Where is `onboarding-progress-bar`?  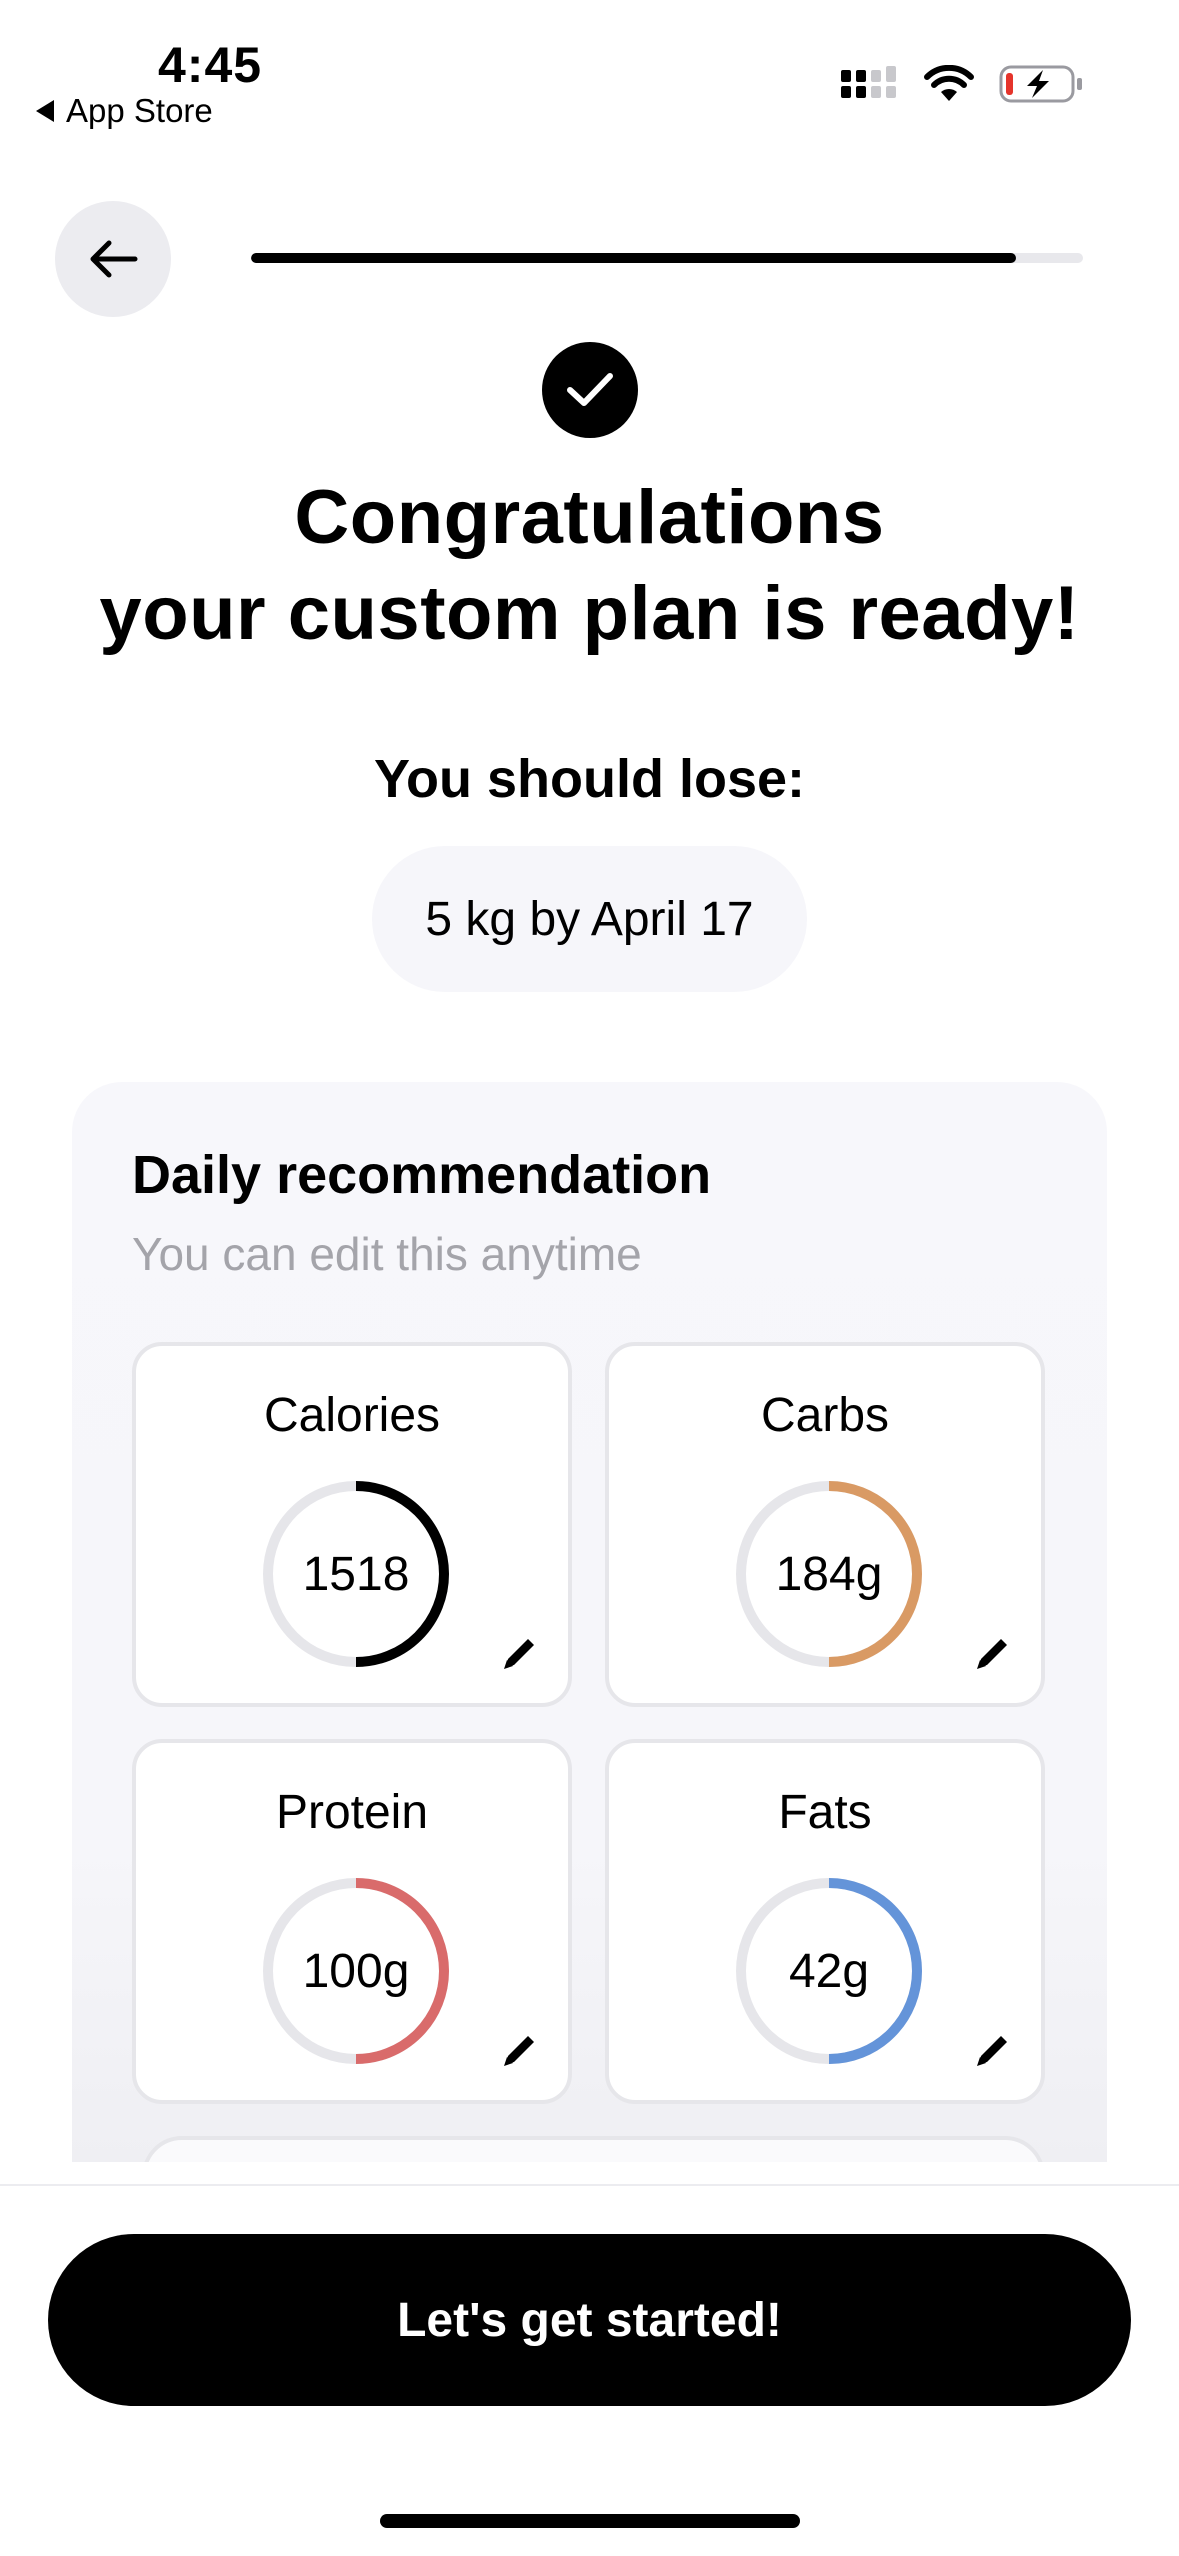 onboarding-progress-bar is located at coordinates (667, 258).